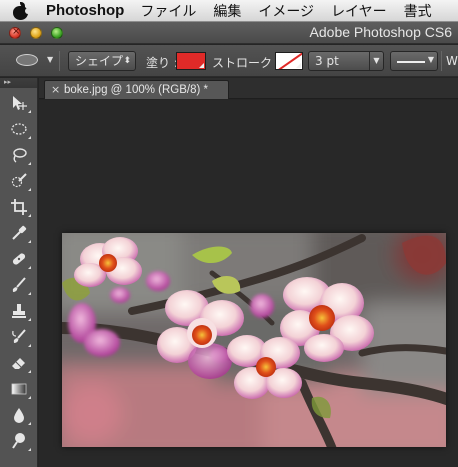 The height and width of the screenshot is (467, 458). What do you see at coordinates (27, 60) in the screenshot?
I see `ellipse-tool-preset-icon` at bounding box center [27, 60].